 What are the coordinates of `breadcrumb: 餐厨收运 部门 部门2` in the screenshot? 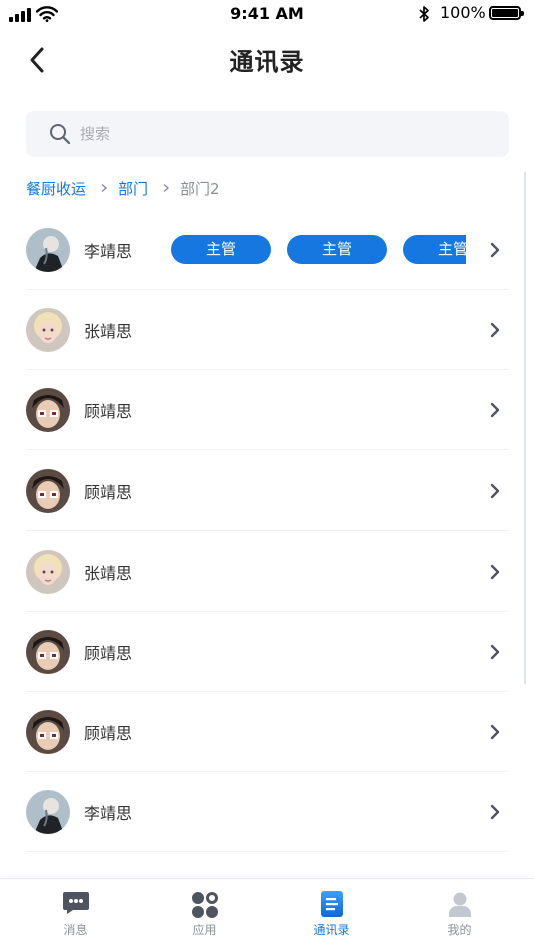 It's located at (123, 188).